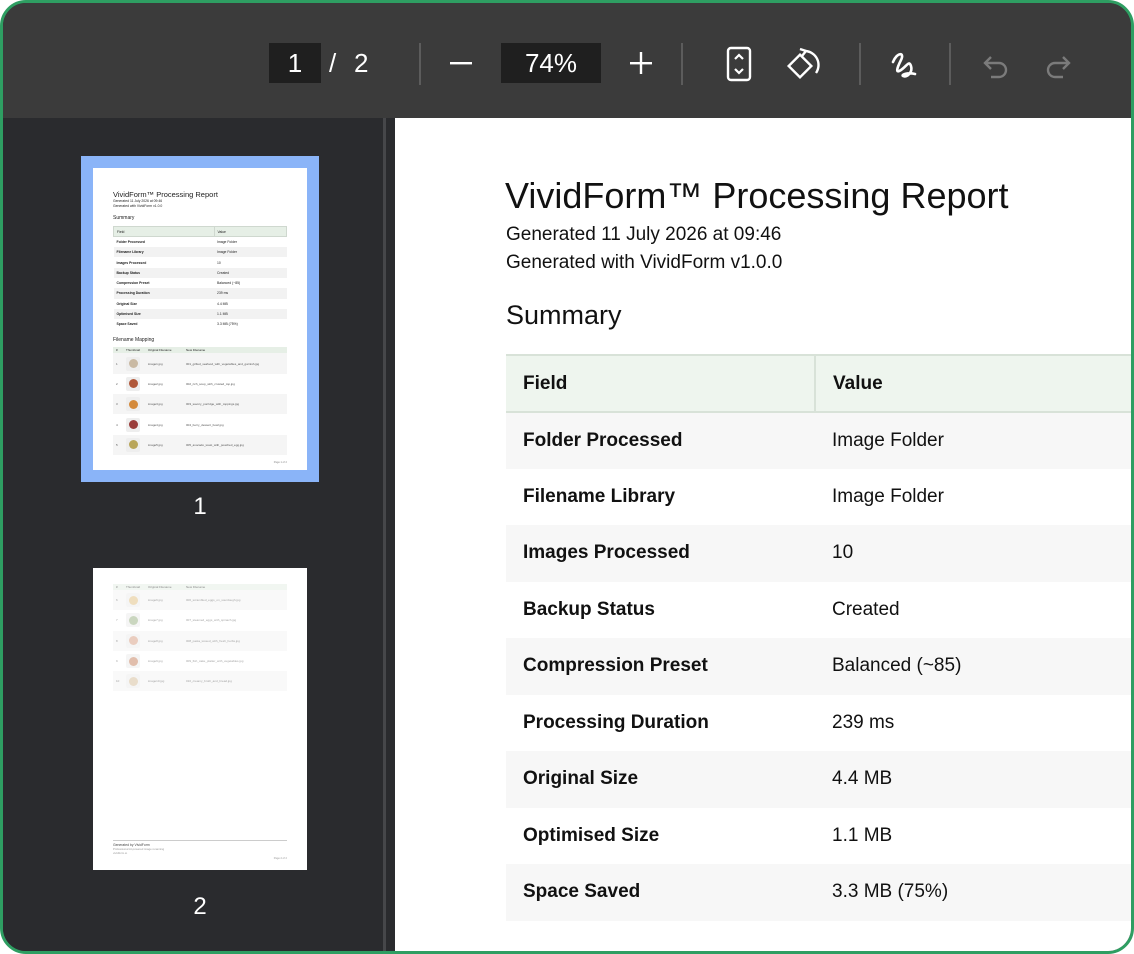  What do you see at coordinates (138, 206) in the screenshot?
I see `mini-generated-with: Generated with VividForm v1.0.0` at bounding box center [138, 206].